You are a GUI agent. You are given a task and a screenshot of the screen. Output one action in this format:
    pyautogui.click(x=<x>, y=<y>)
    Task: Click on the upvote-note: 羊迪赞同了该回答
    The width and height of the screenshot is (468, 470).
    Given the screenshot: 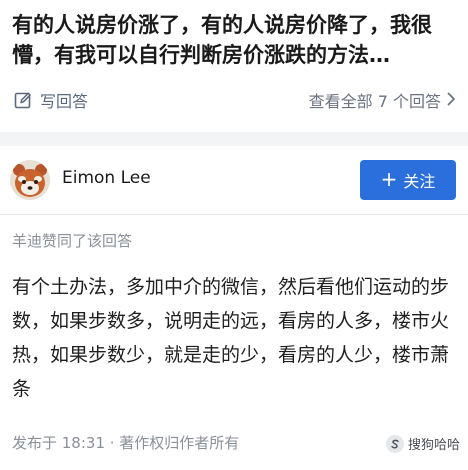 What is the action you would take?
    pyautogui.click(x=72, y=241)
    